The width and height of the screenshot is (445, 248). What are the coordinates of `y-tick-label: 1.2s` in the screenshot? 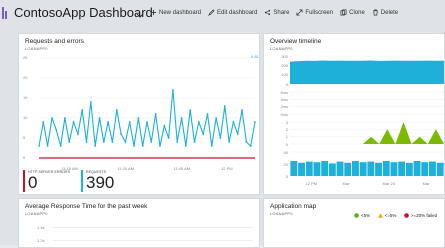 It's located at (41, 240).